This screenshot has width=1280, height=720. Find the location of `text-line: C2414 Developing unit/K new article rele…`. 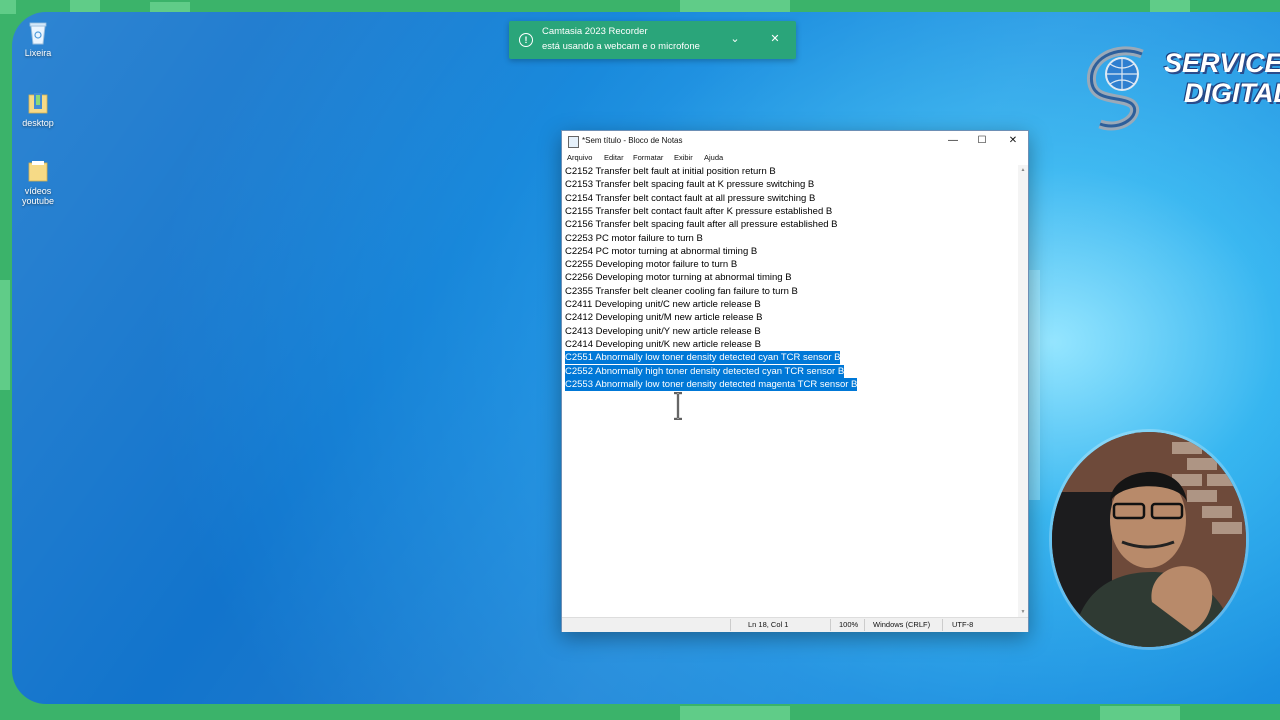

text-line: C2414 Developing unit/K new article rele… is located at coordinates (663, 344).